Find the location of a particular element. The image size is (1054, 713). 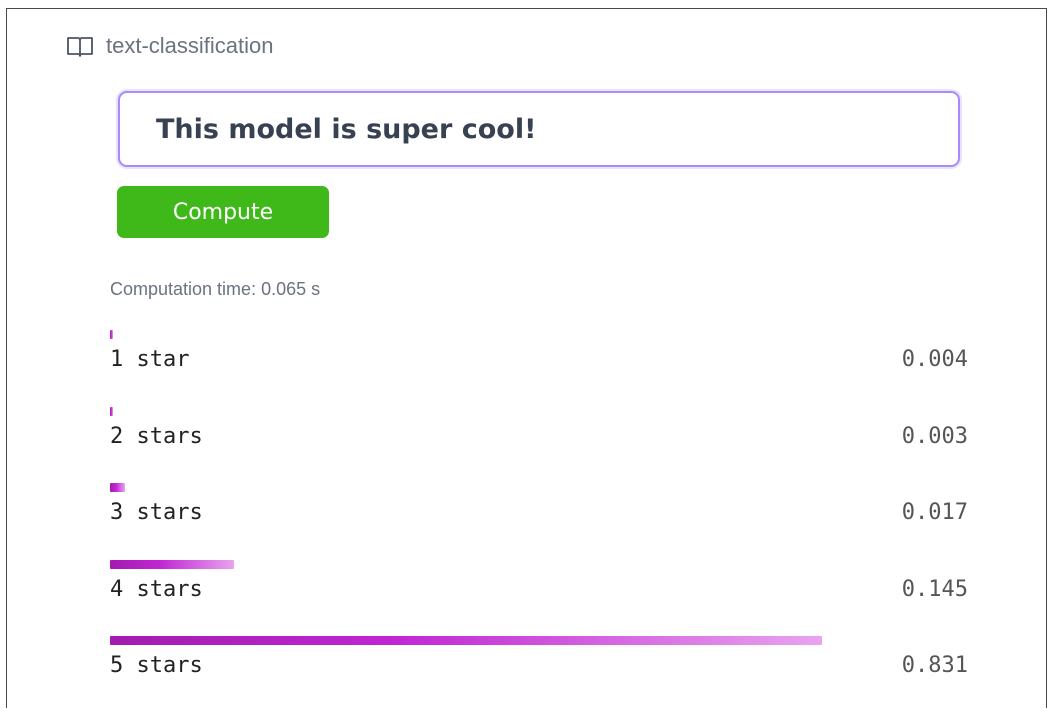

result-row: 3 stars 0.017 is located at coordinates (539, 521).